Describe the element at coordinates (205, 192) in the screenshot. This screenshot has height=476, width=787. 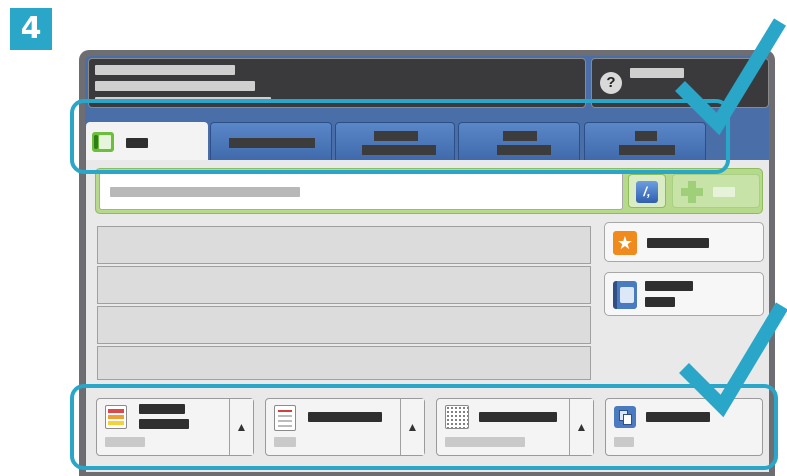
I see `fax-number-placeholder` at that location.